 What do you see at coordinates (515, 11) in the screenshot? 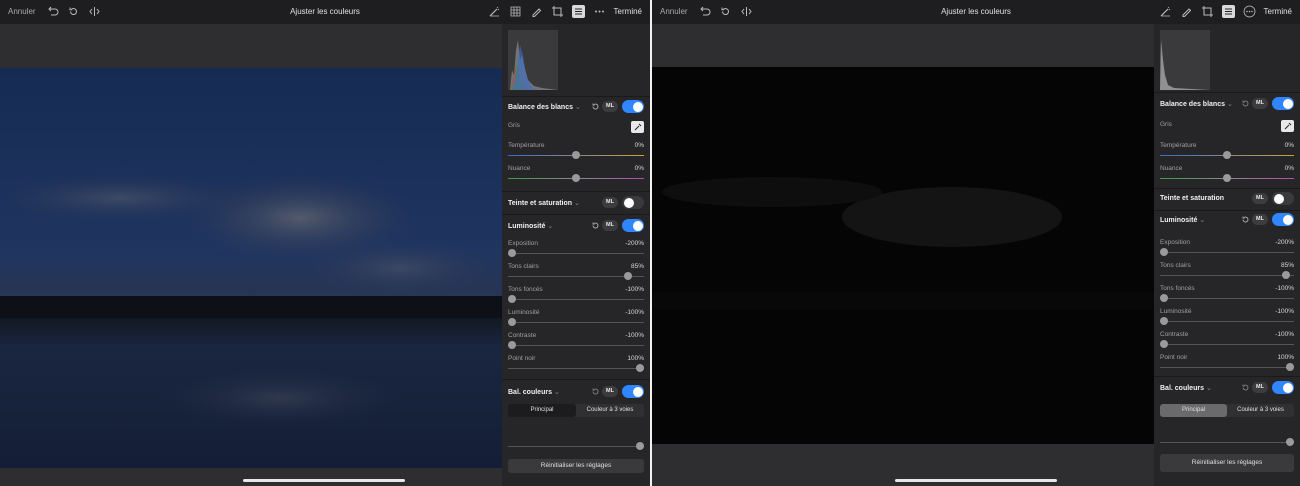
I see `grid-icon` at bounding box center [515, 11].